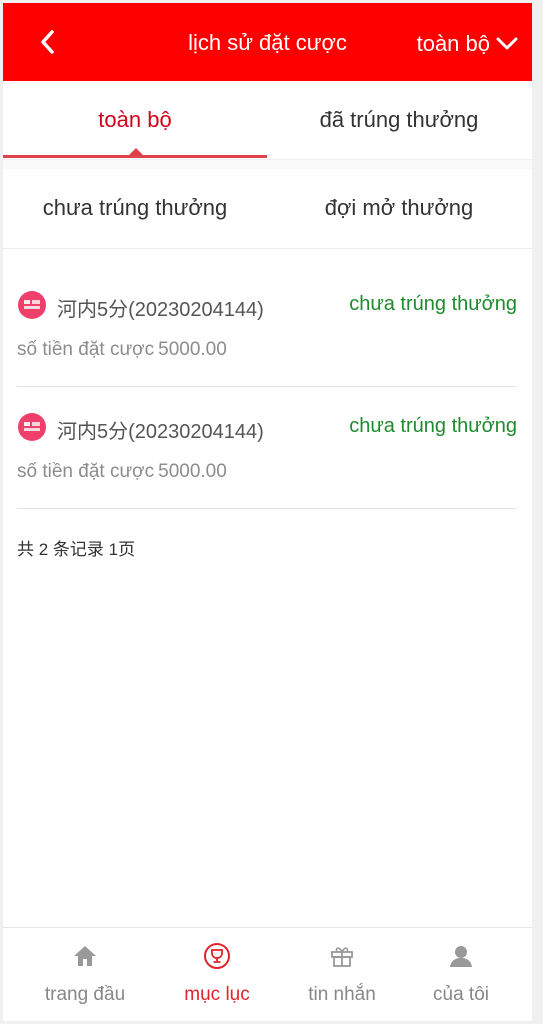  What do you see at coordinates (342, 956) in the screenshot?
I see `gift-icon` at bounding box center [342, 956].